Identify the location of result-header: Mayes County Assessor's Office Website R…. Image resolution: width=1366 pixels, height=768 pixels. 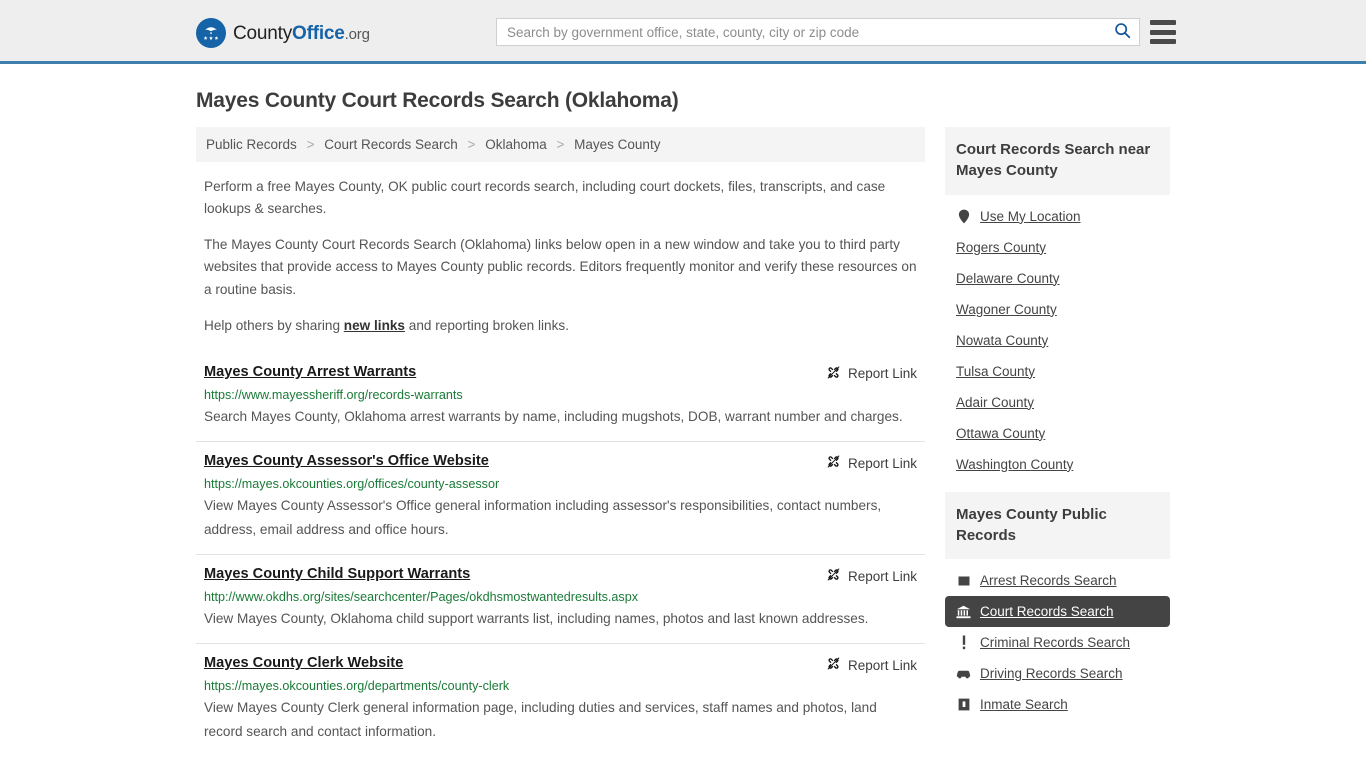
(560, 462).